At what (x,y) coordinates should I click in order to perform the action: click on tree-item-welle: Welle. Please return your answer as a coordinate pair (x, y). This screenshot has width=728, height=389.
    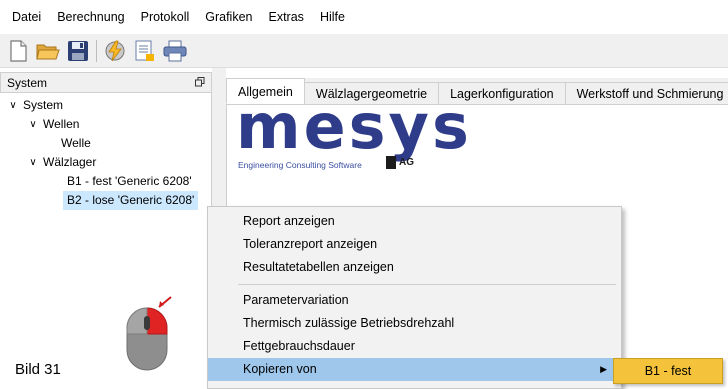
    Looking at the image, I should click on (76, 143).